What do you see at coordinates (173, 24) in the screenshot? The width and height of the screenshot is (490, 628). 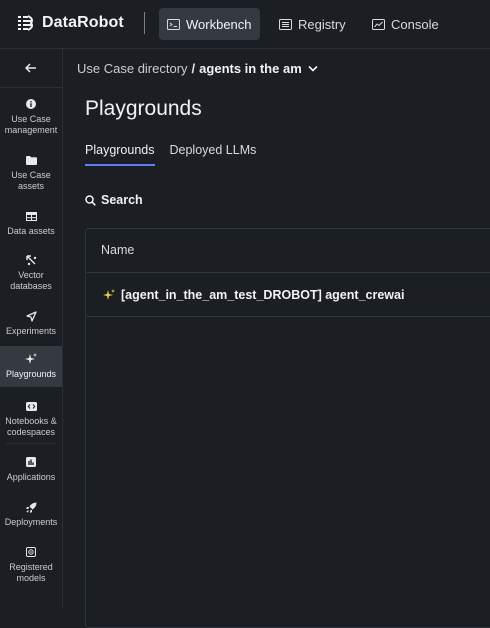 I see `workbench-icon` at bounding box center [173, 24].